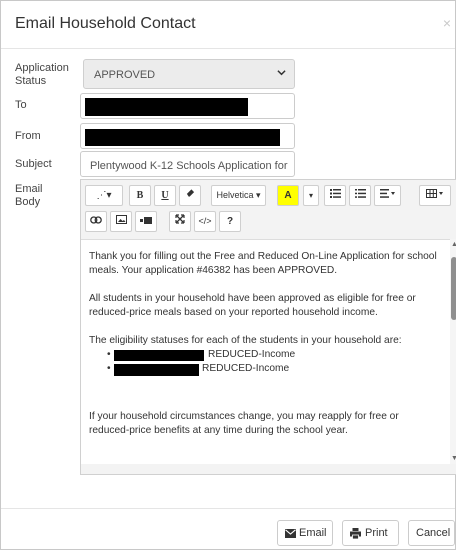 The height and width of the screenshot is (550, 456). I want to click on video-icon, so click(146, 221).